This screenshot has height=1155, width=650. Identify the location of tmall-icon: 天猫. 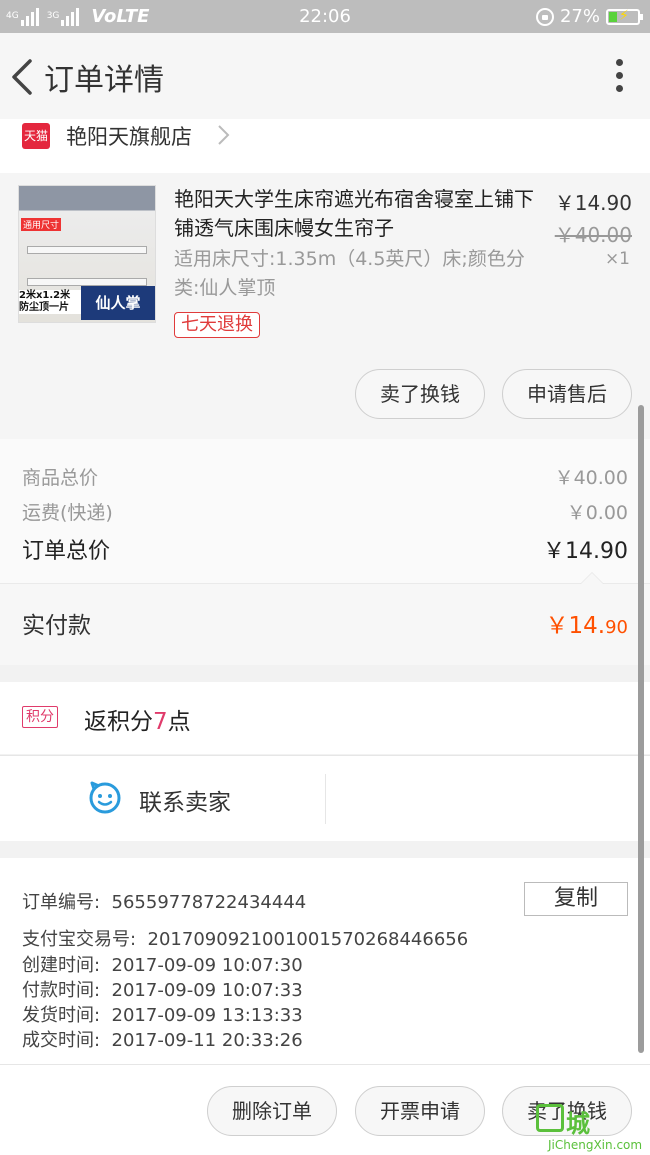
(36, 136).